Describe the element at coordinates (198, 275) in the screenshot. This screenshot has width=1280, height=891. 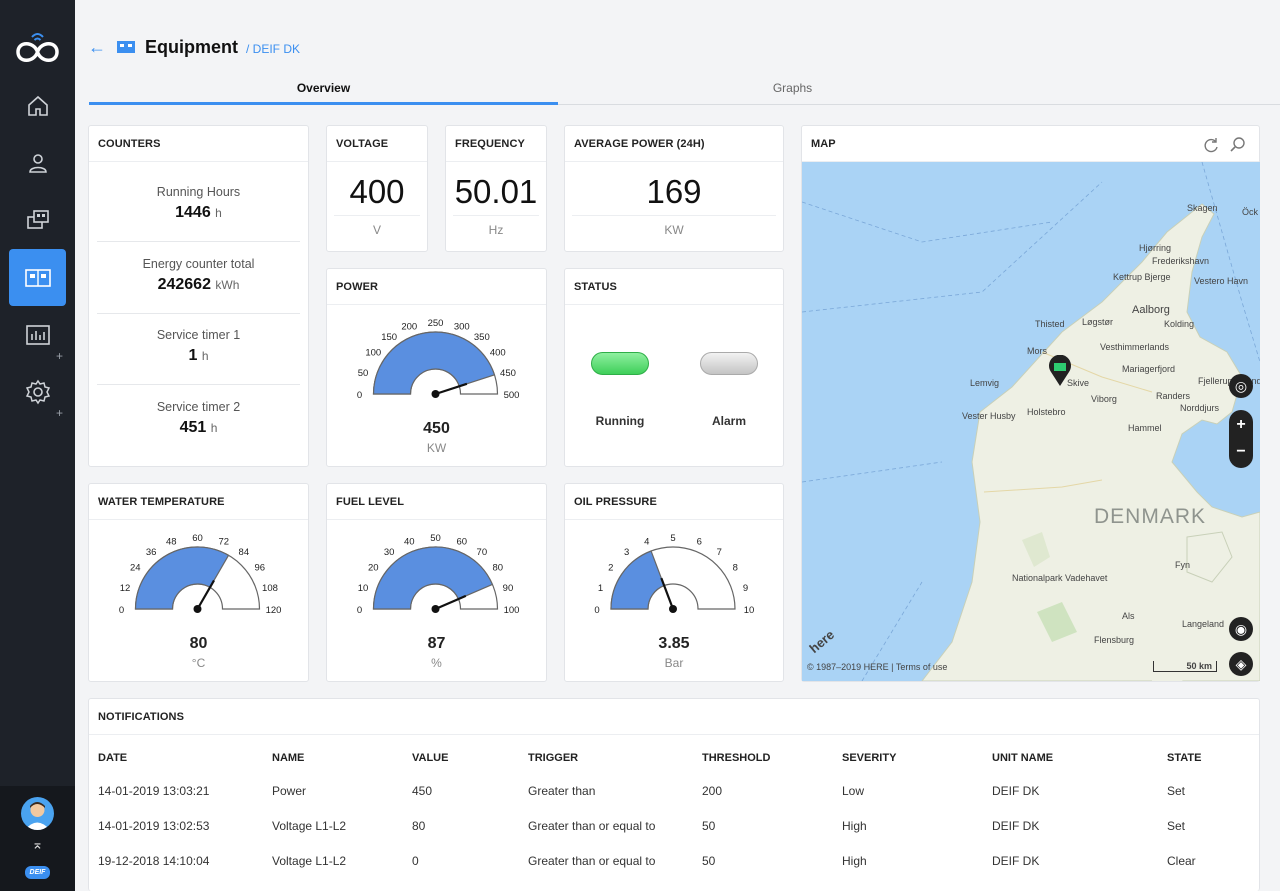
I see `counter-energy-total: Energy counter total 242662 kWh` at that location.